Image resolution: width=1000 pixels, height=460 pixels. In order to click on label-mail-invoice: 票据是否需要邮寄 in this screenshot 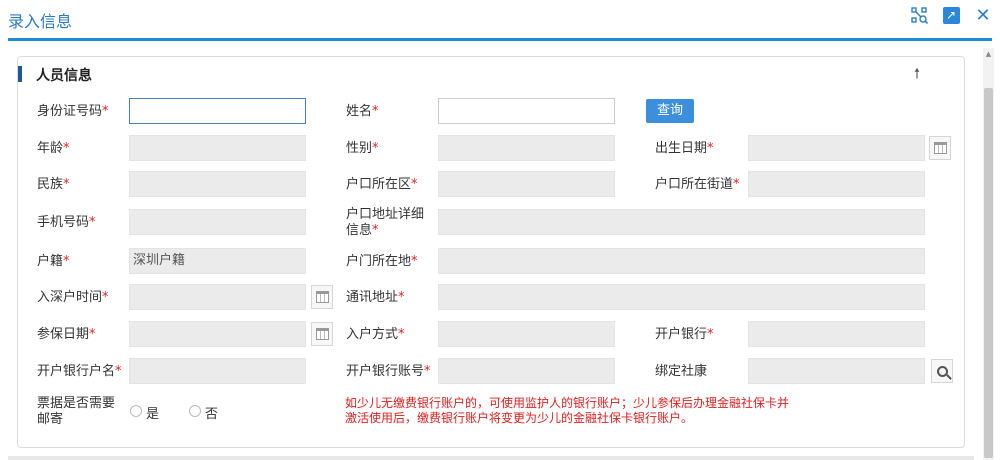, I will do `click(76, 411)`.